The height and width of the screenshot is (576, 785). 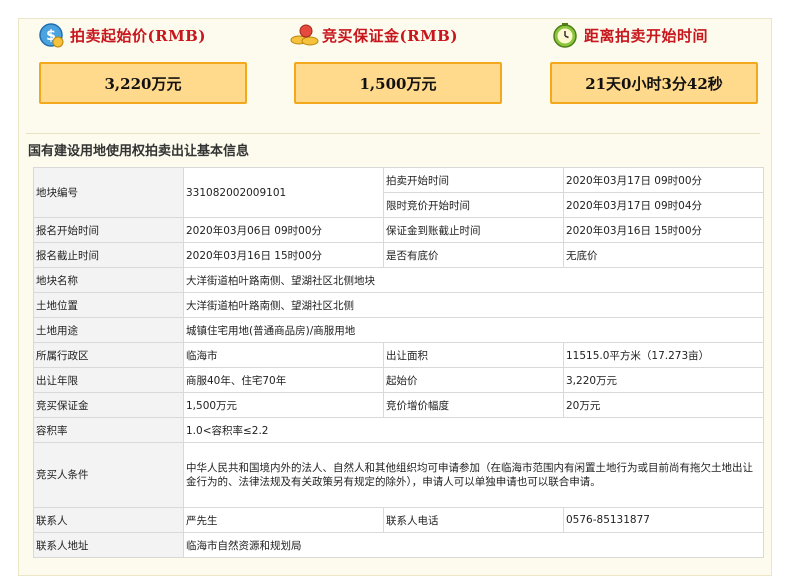 I want to click on table-label: 出让年限, so click(x=108, y=380).